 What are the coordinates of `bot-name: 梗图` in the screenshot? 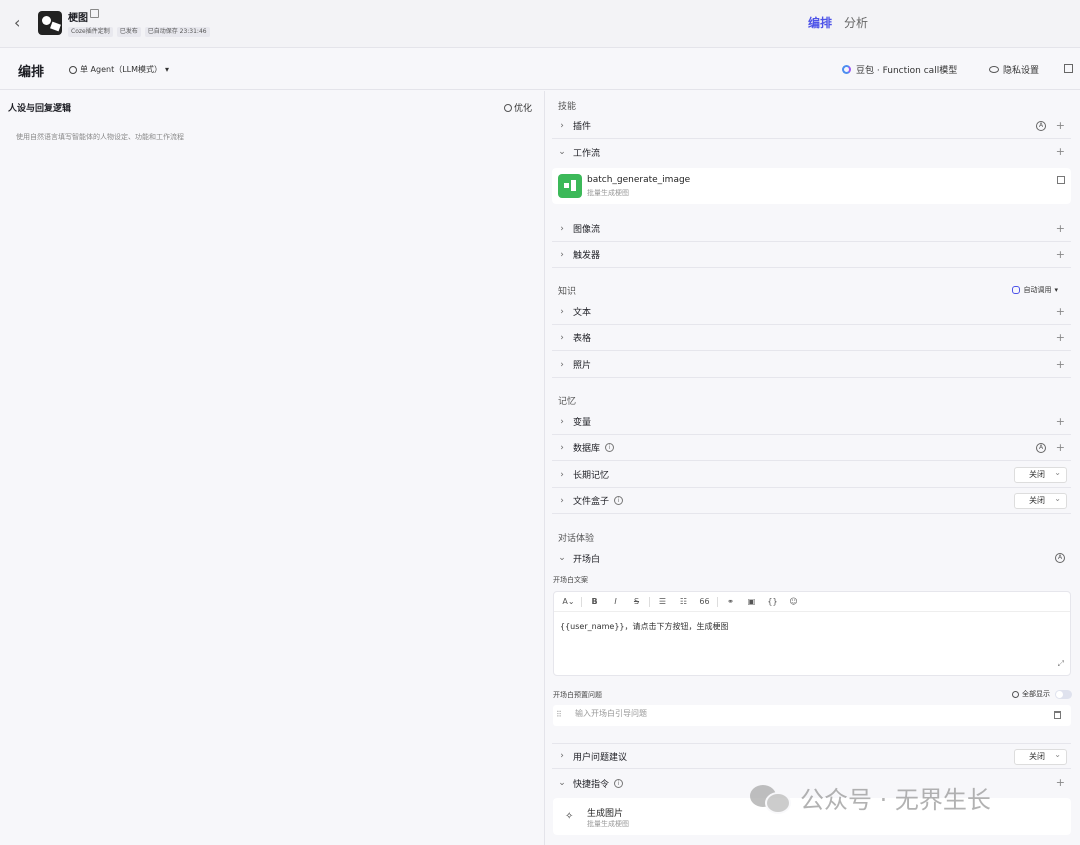 It's located at (78, 18).